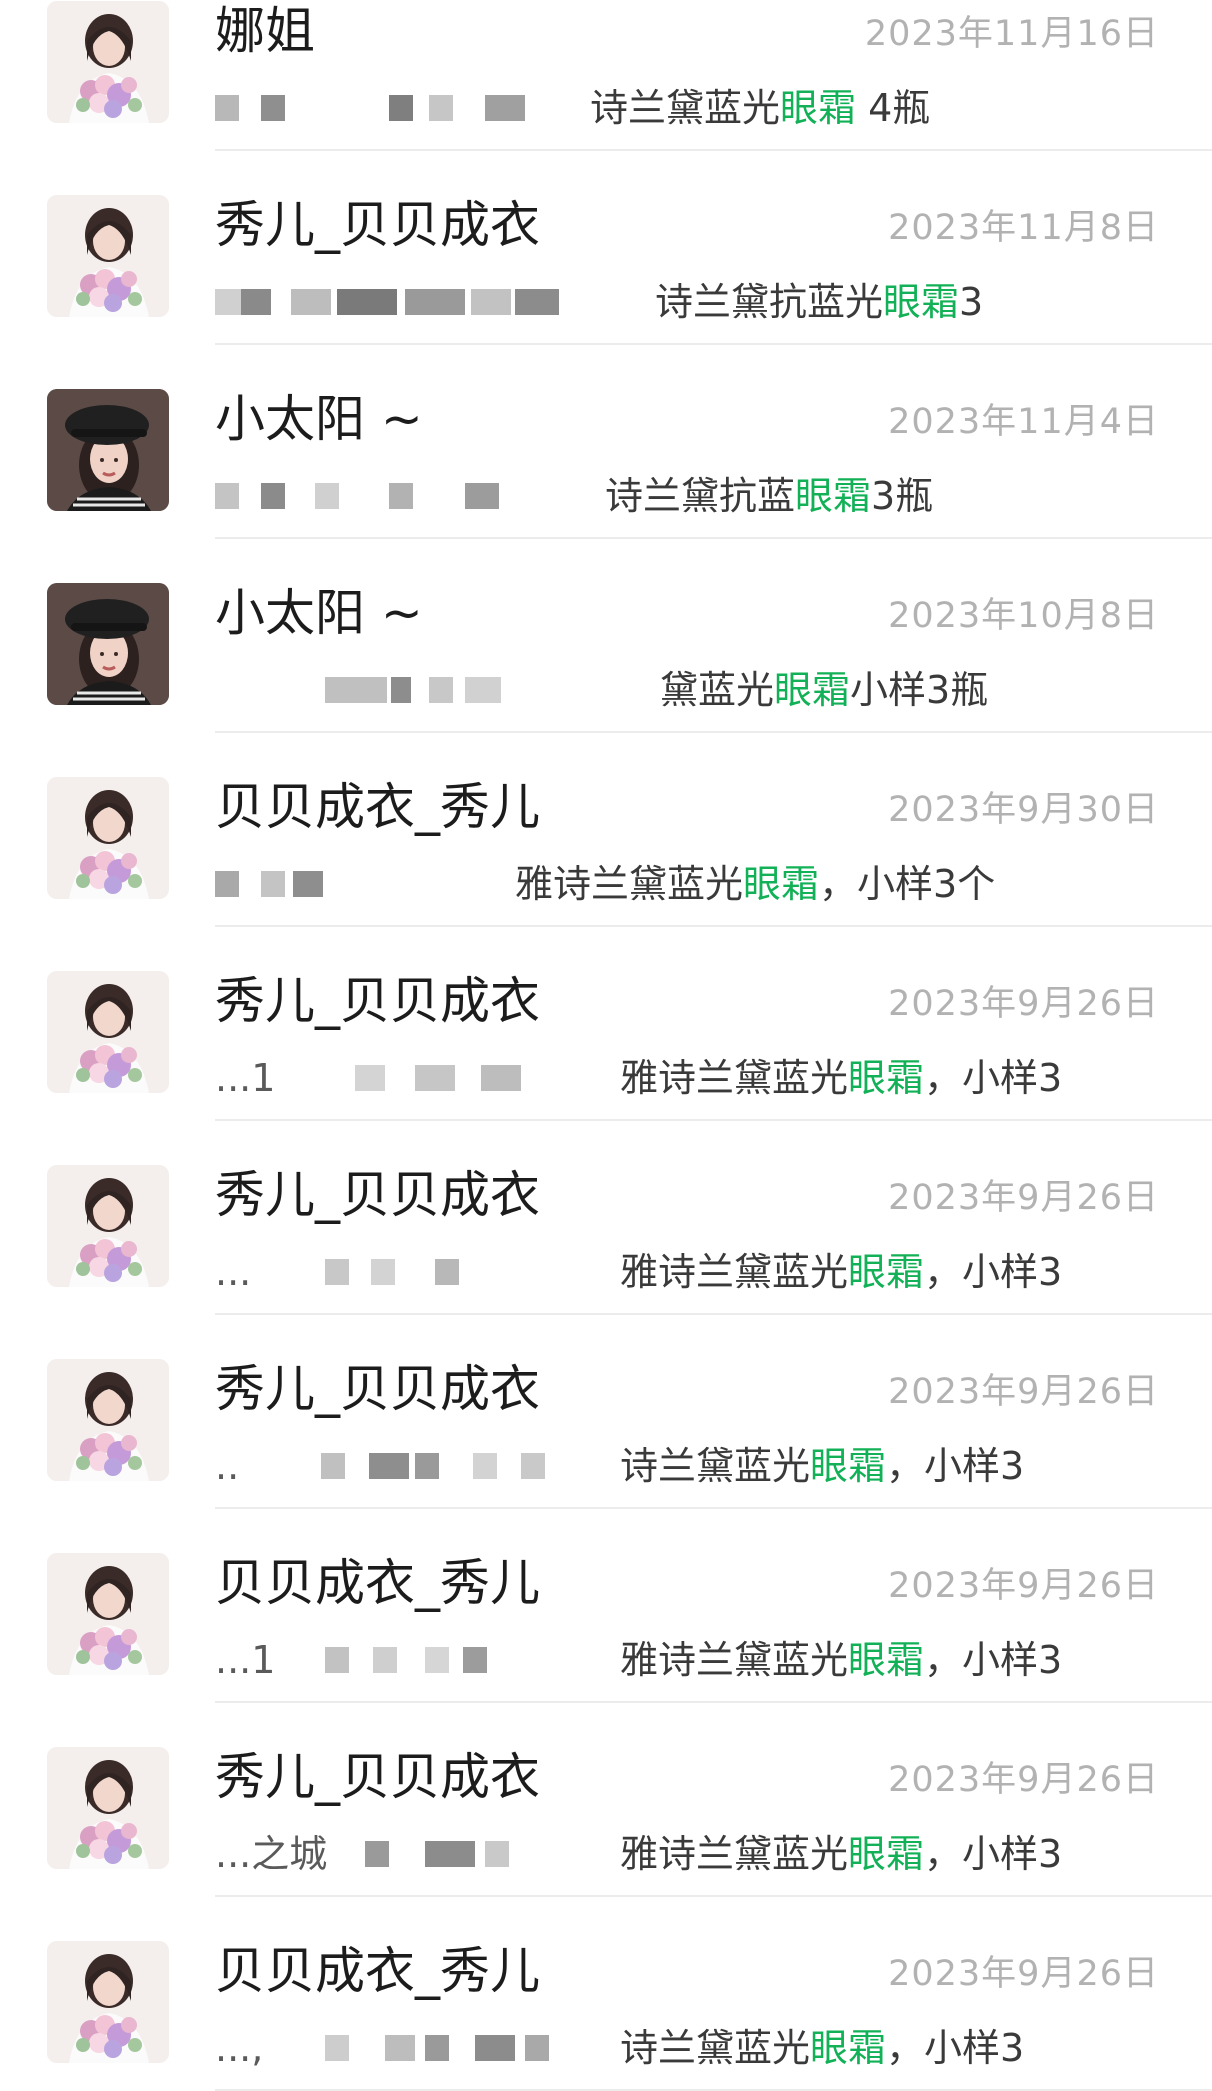  What do you see at coordinates (245, 1078) in the screenshot?
I see `preview-lead: ...1` at bounding box center [245, 1078].